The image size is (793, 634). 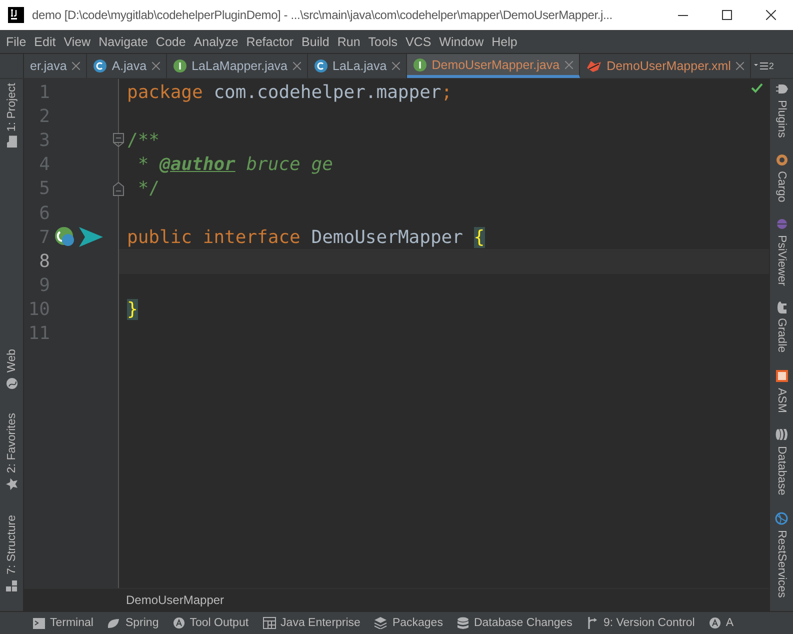 What do you see at coordinates (311, 623) in the screenshot?
I see `tool-window-button: Java Enterprise` at bounding box center [311, 623].